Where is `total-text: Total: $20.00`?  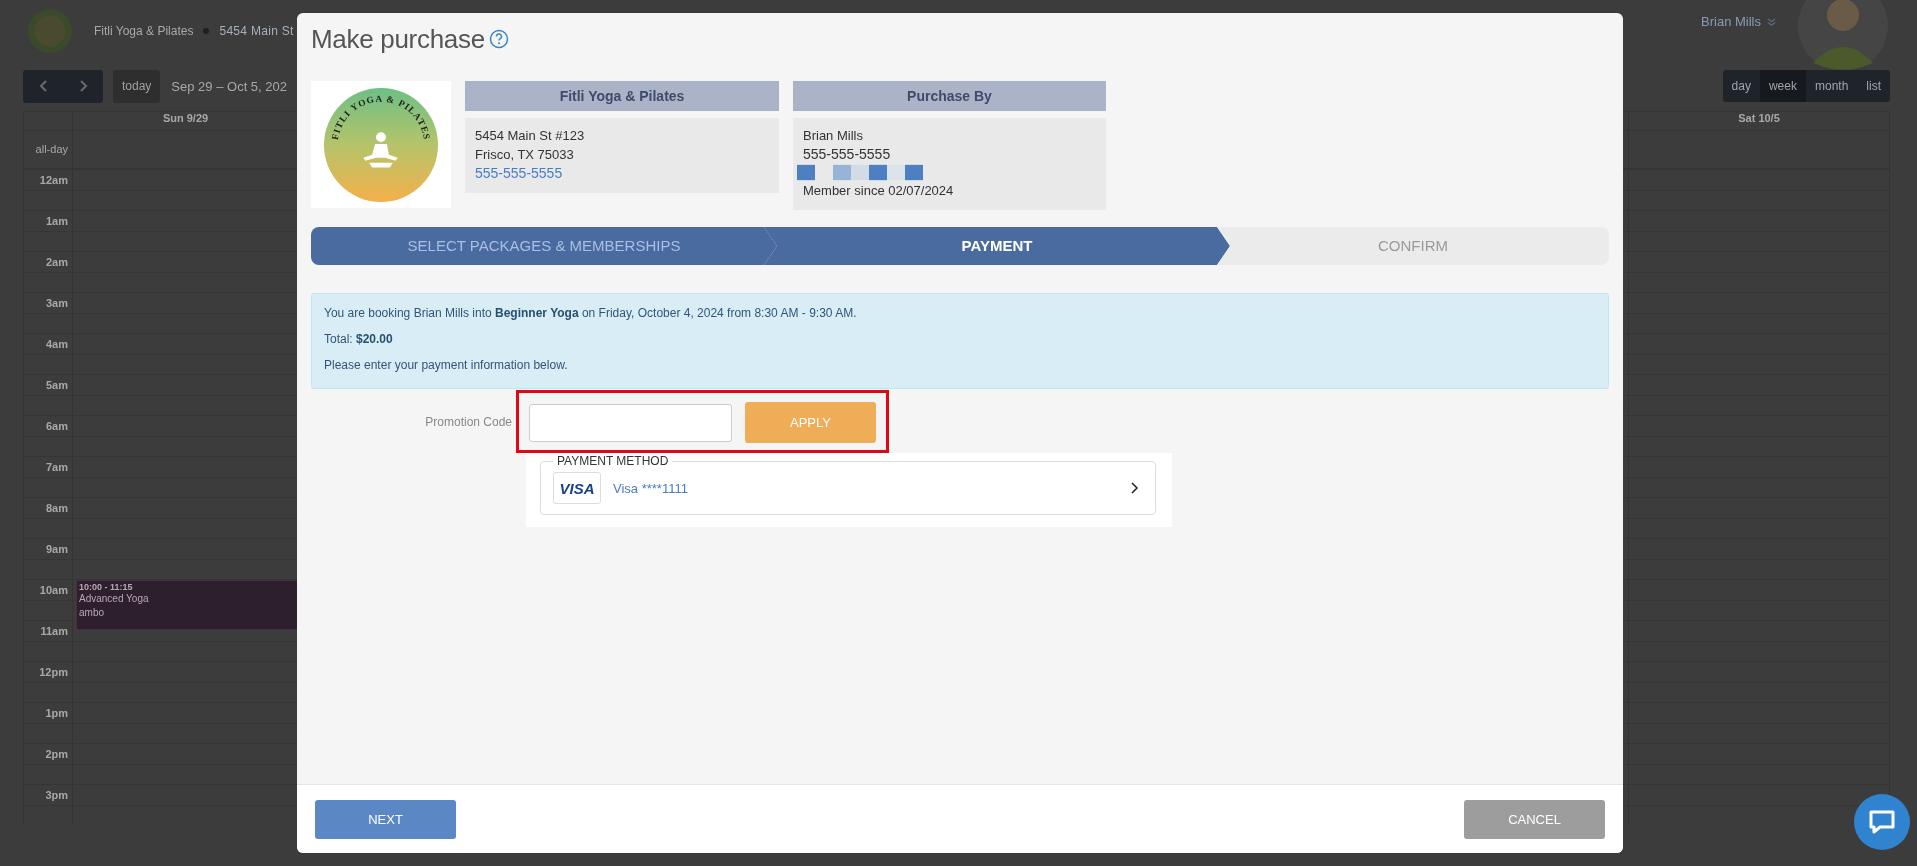
total-text: Total: $20.00 is located at coordinates (359, 339).